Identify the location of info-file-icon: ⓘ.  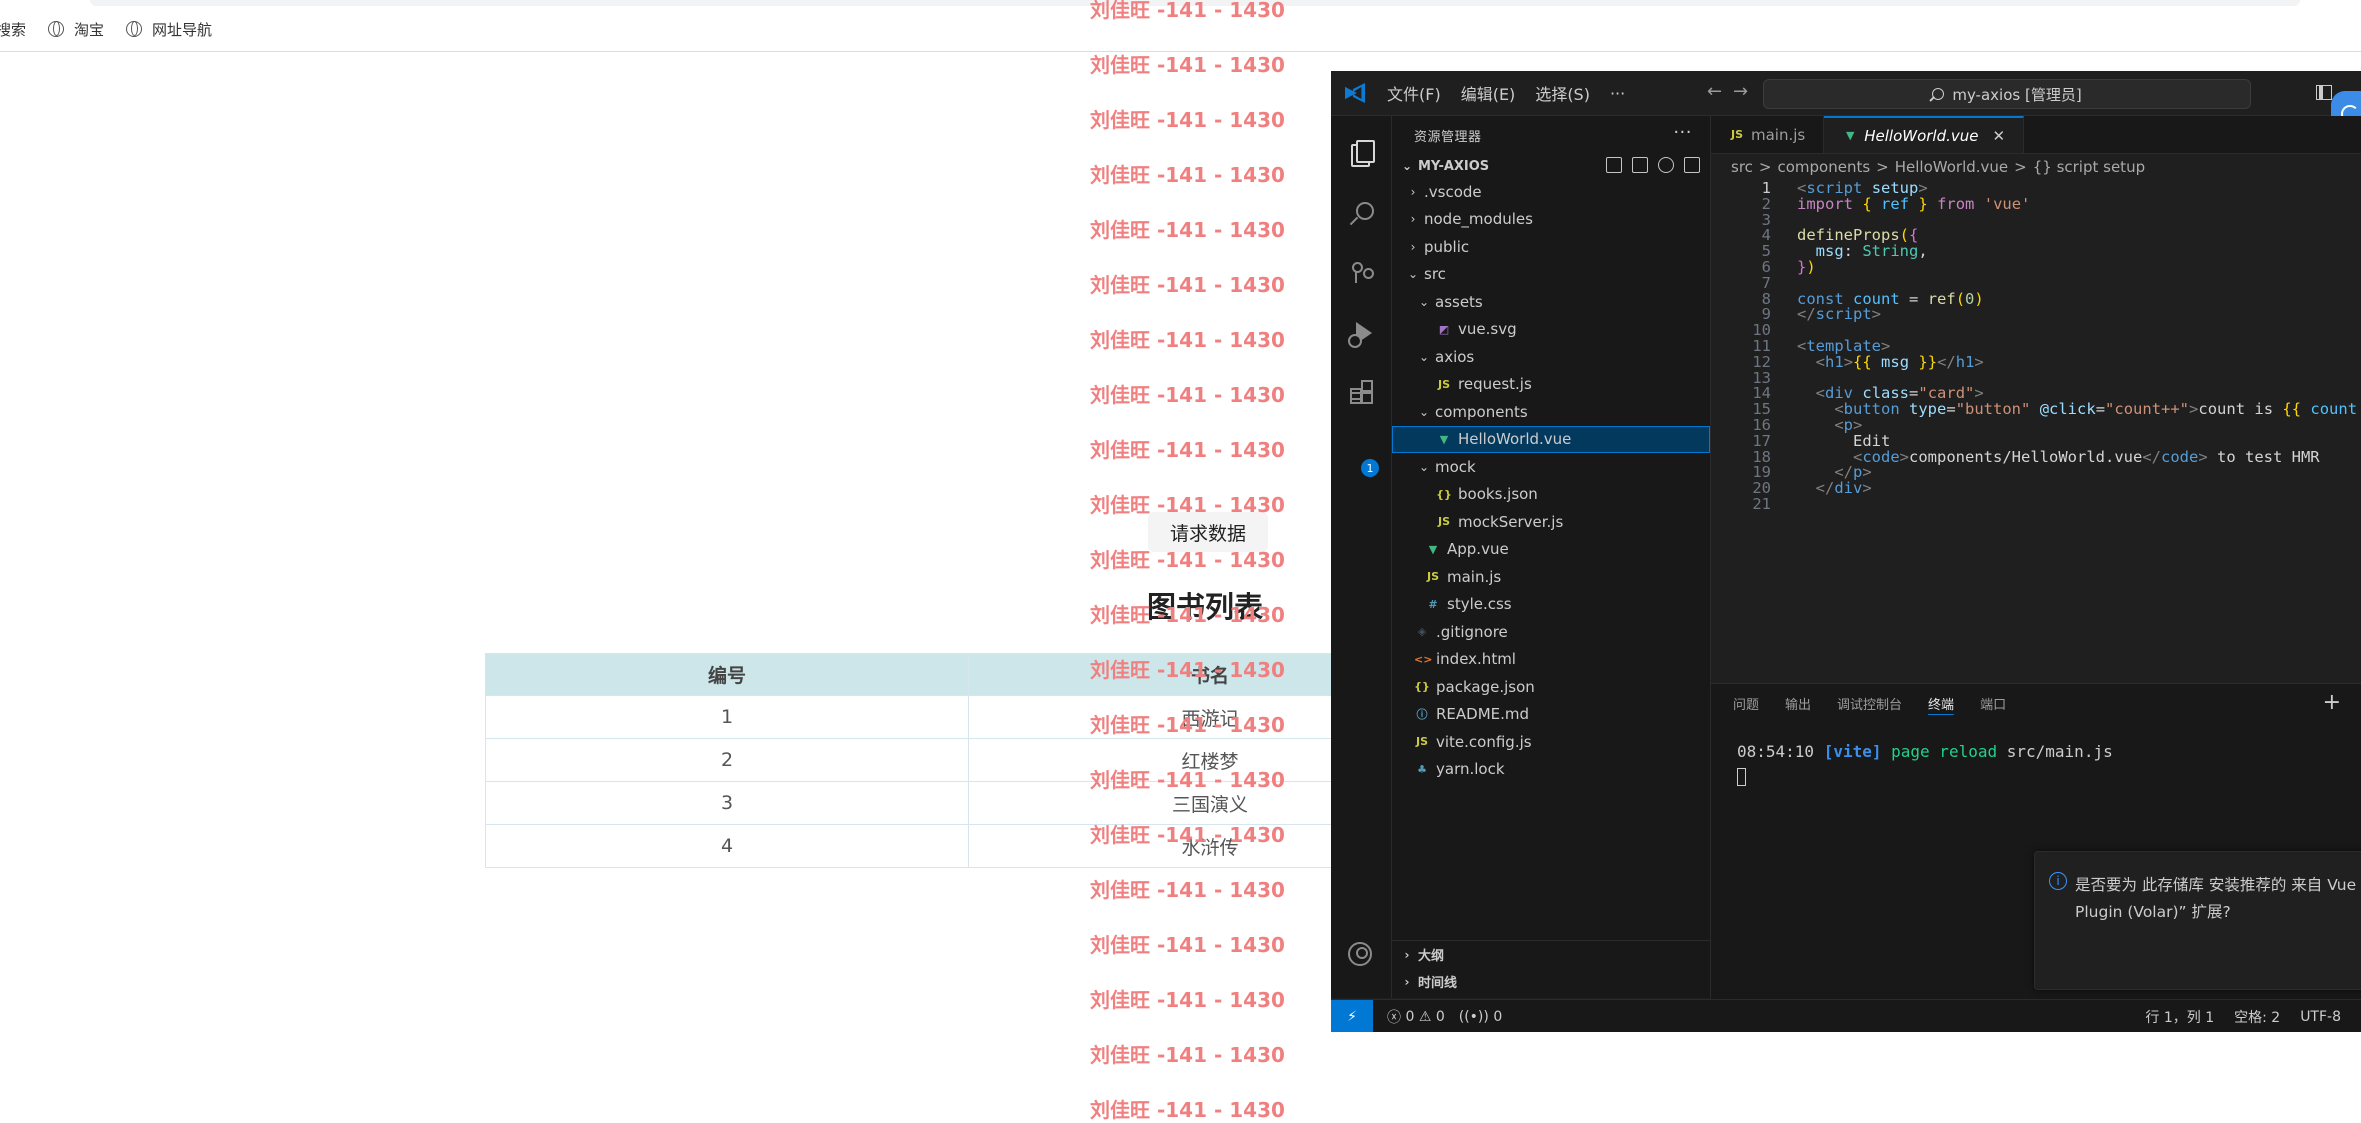
(1422, 715).